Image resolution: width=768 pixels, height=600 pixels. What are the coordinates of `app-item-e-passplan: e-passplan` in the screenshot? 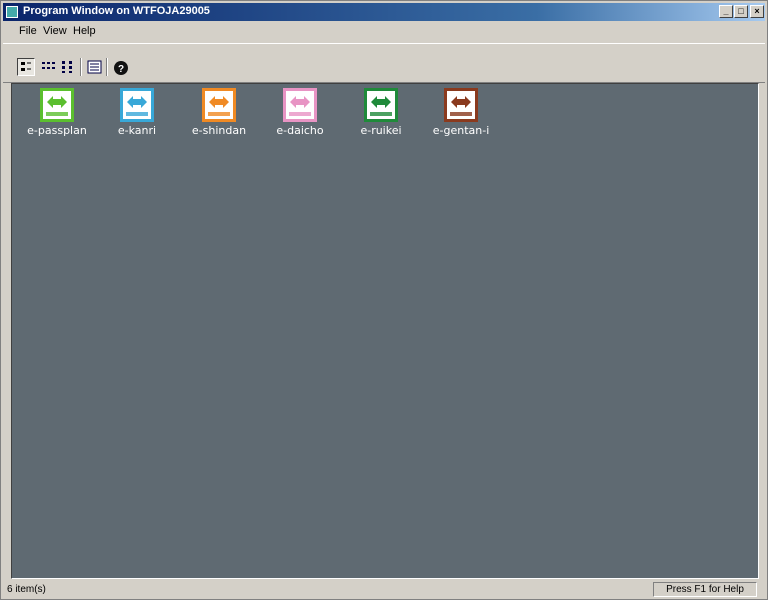 It's located at (57, 116).